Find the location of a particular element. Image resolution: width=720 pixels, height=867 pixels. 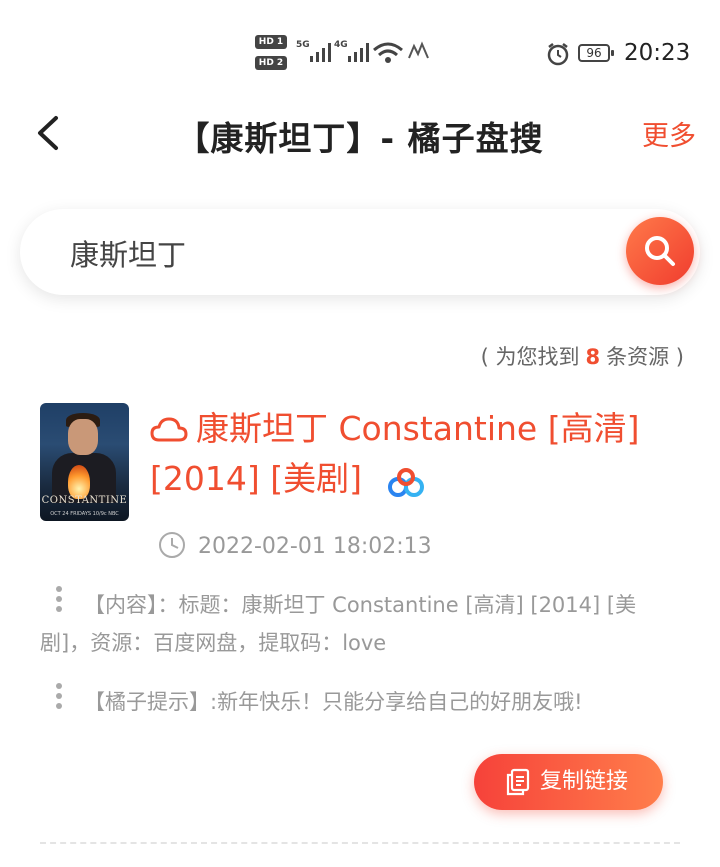

search-input is located at coordinates (330, 253).